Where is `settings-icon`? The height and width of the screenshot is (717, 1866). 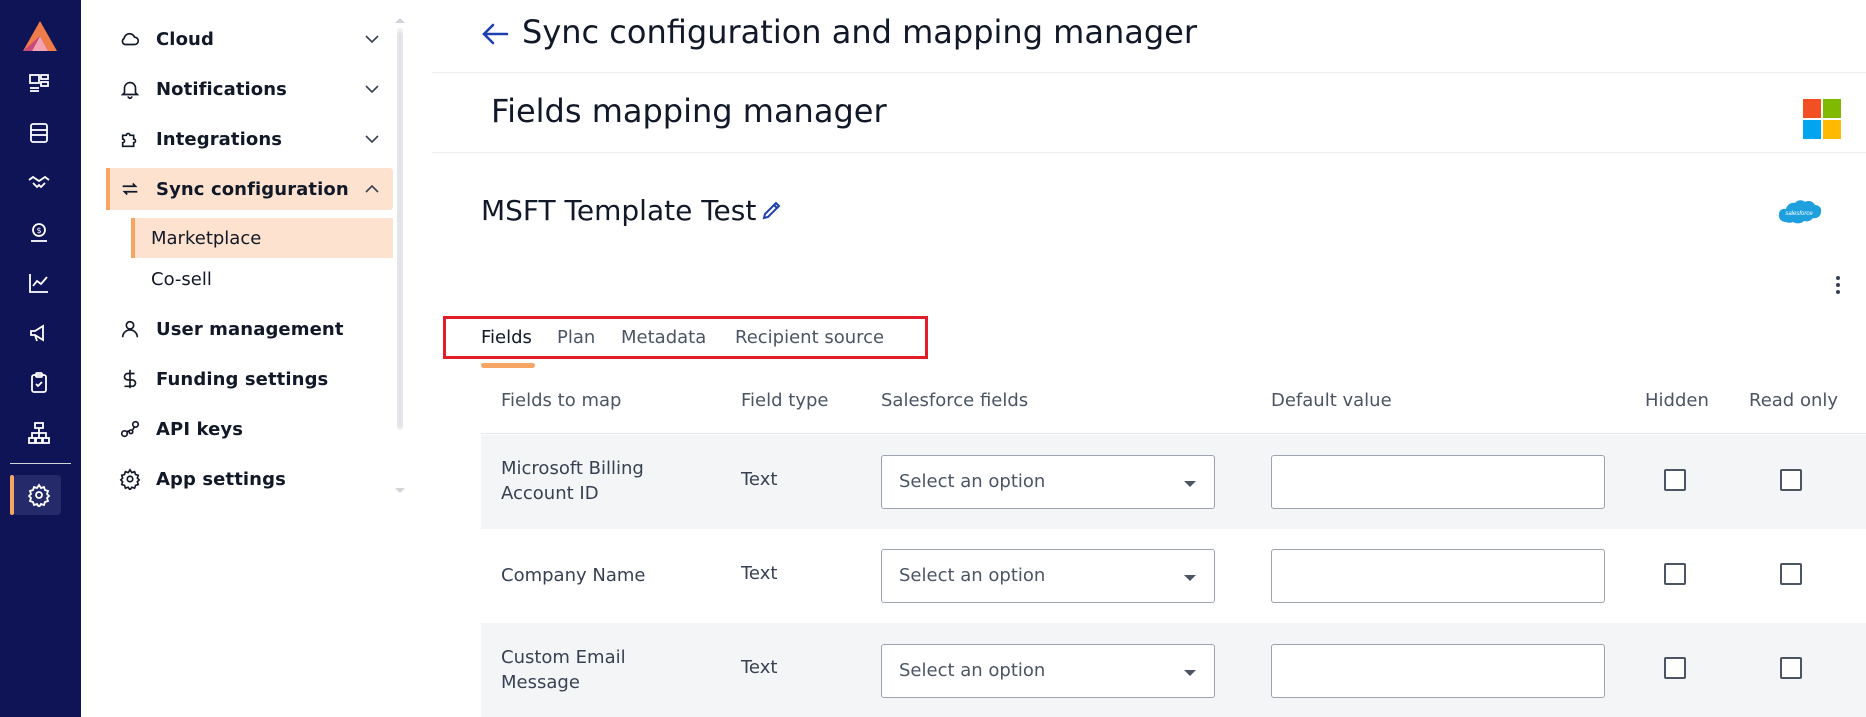 settings-icon is located at coordinates (39, 495).